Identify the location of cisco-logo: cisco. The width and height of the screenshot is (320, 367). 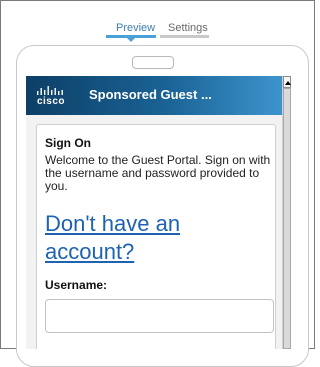
(51, 96).